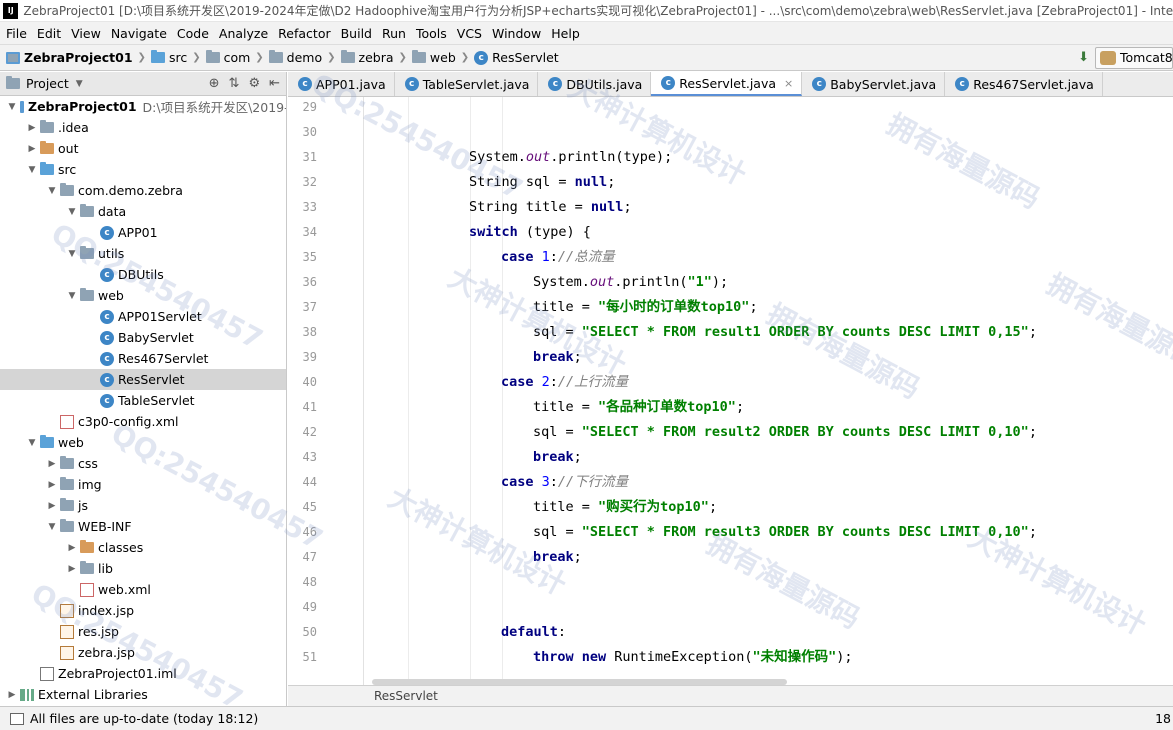  I want to click on tree-item: c Res467Servlet, so click(143, 358).